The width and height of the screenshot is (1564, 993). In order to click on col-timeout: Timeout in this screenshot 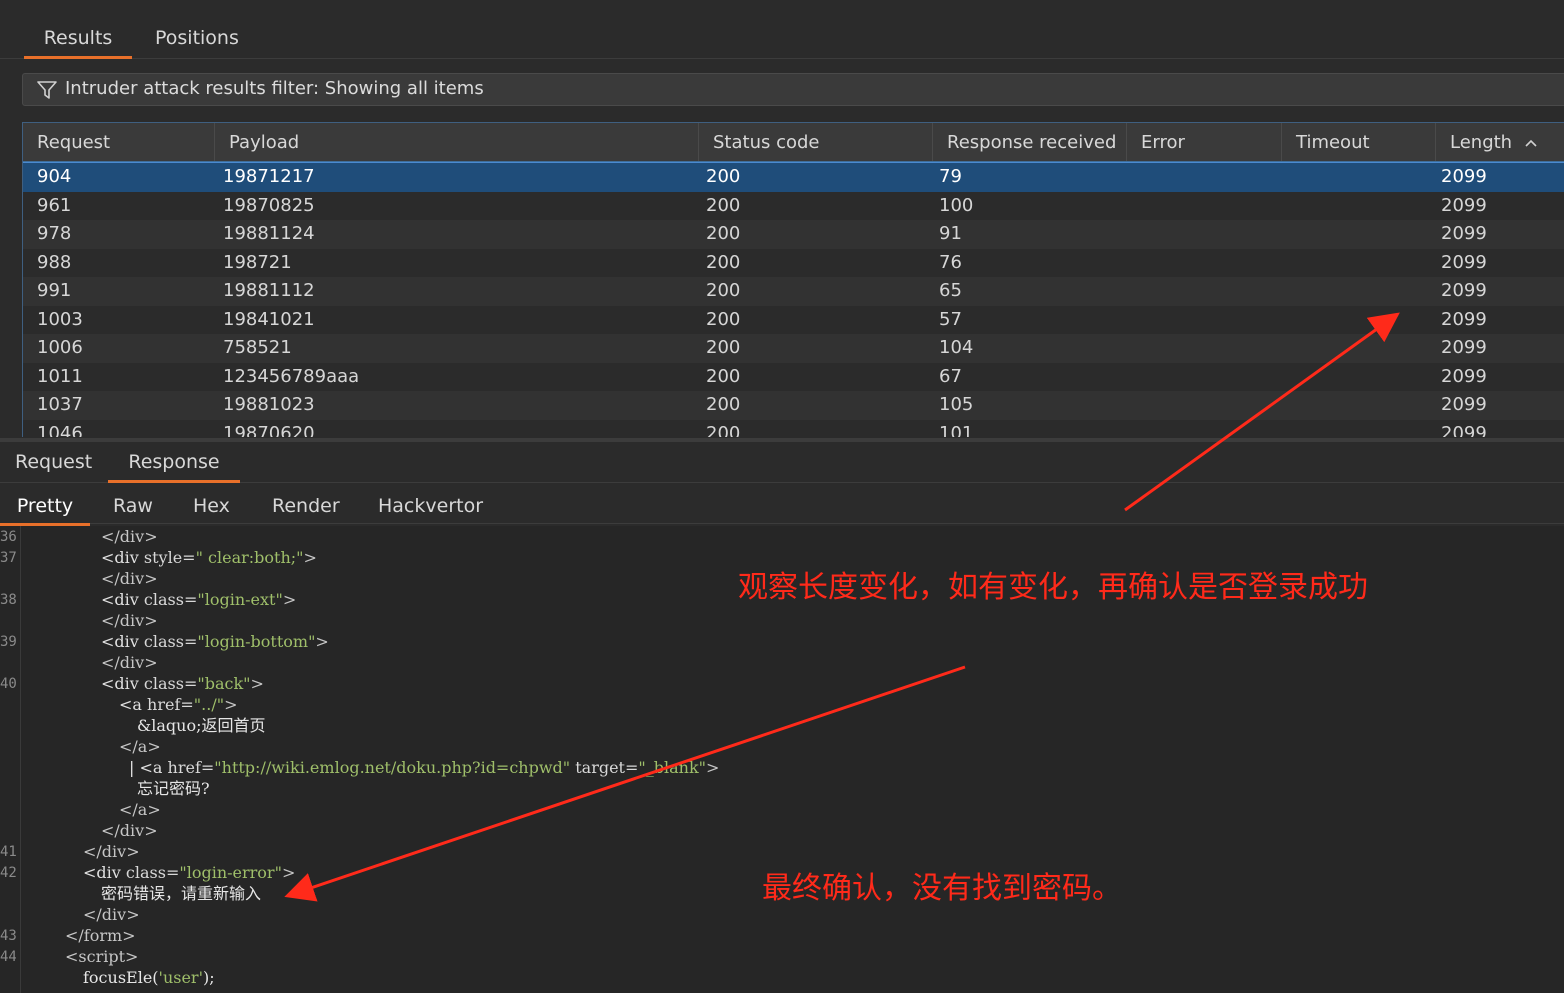, I will do `click(1359, 142)`.